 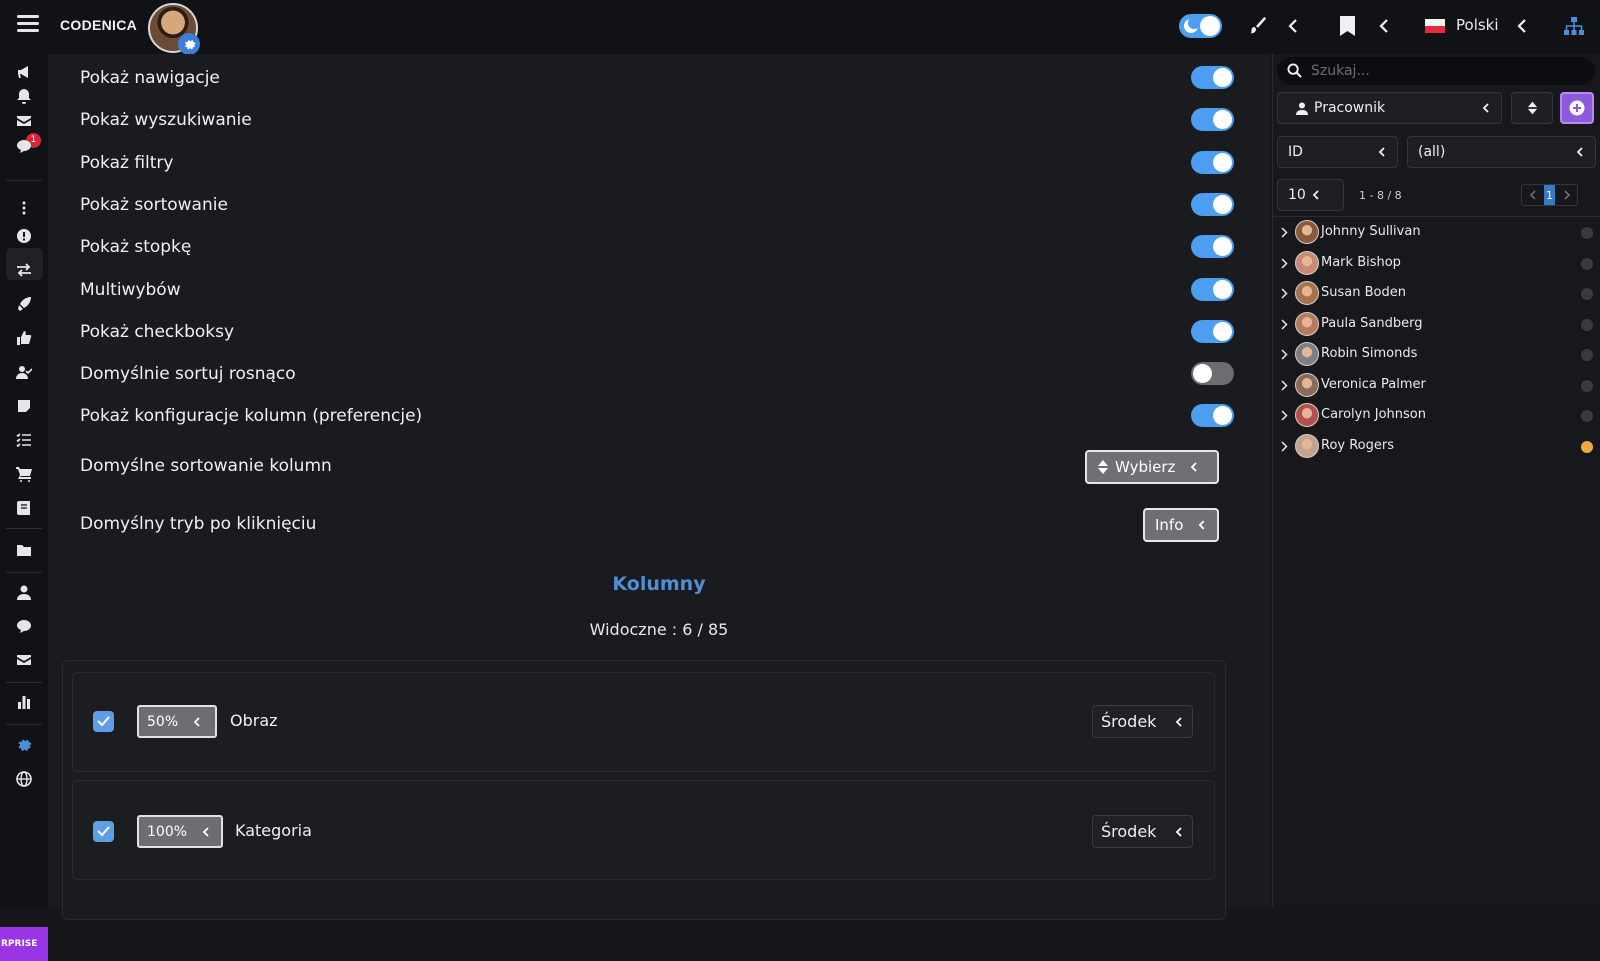 I want to click on entity-select: Pracownik, so click(x=1389, y=108).